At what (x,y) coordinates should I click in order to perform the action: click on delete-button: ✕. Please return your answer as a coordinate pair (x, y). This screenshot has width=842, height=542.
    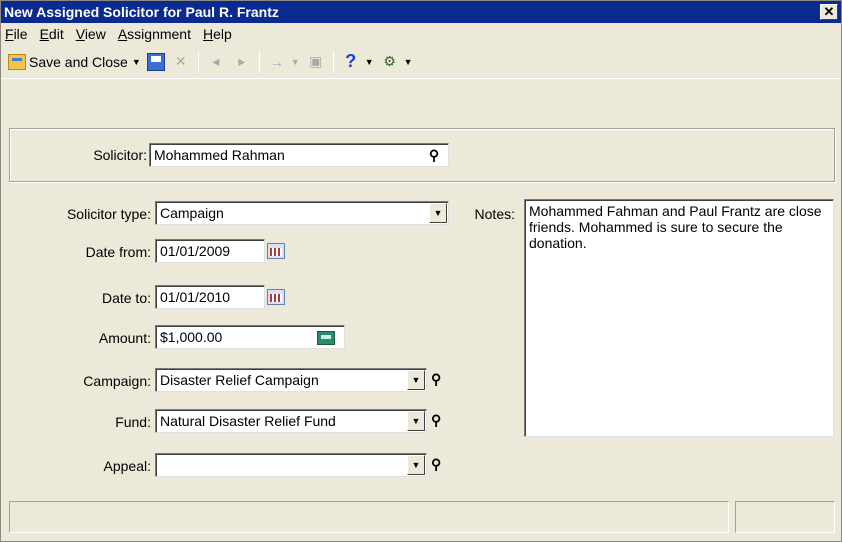
    Looking at the image, I should click on (181, 62).